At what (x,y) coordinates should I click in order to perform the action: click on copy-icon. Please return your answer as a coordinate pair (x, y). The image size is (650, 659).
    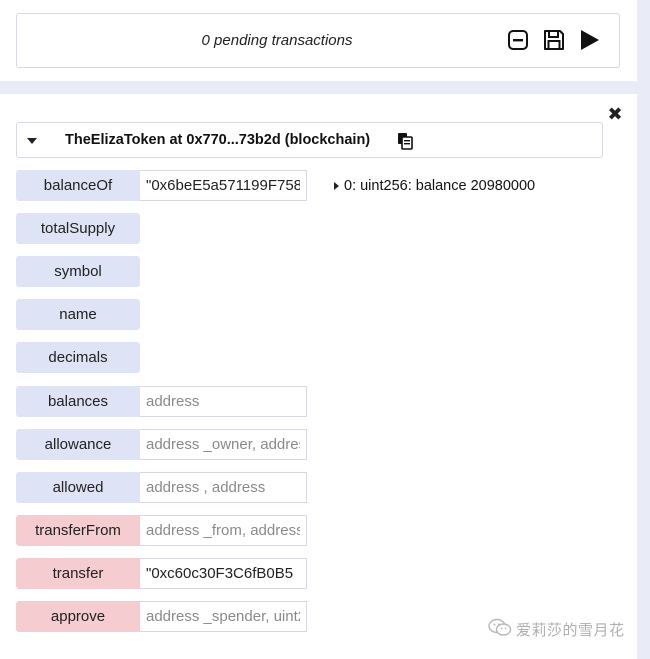
    Looking at the image, I should click on (405, 143).